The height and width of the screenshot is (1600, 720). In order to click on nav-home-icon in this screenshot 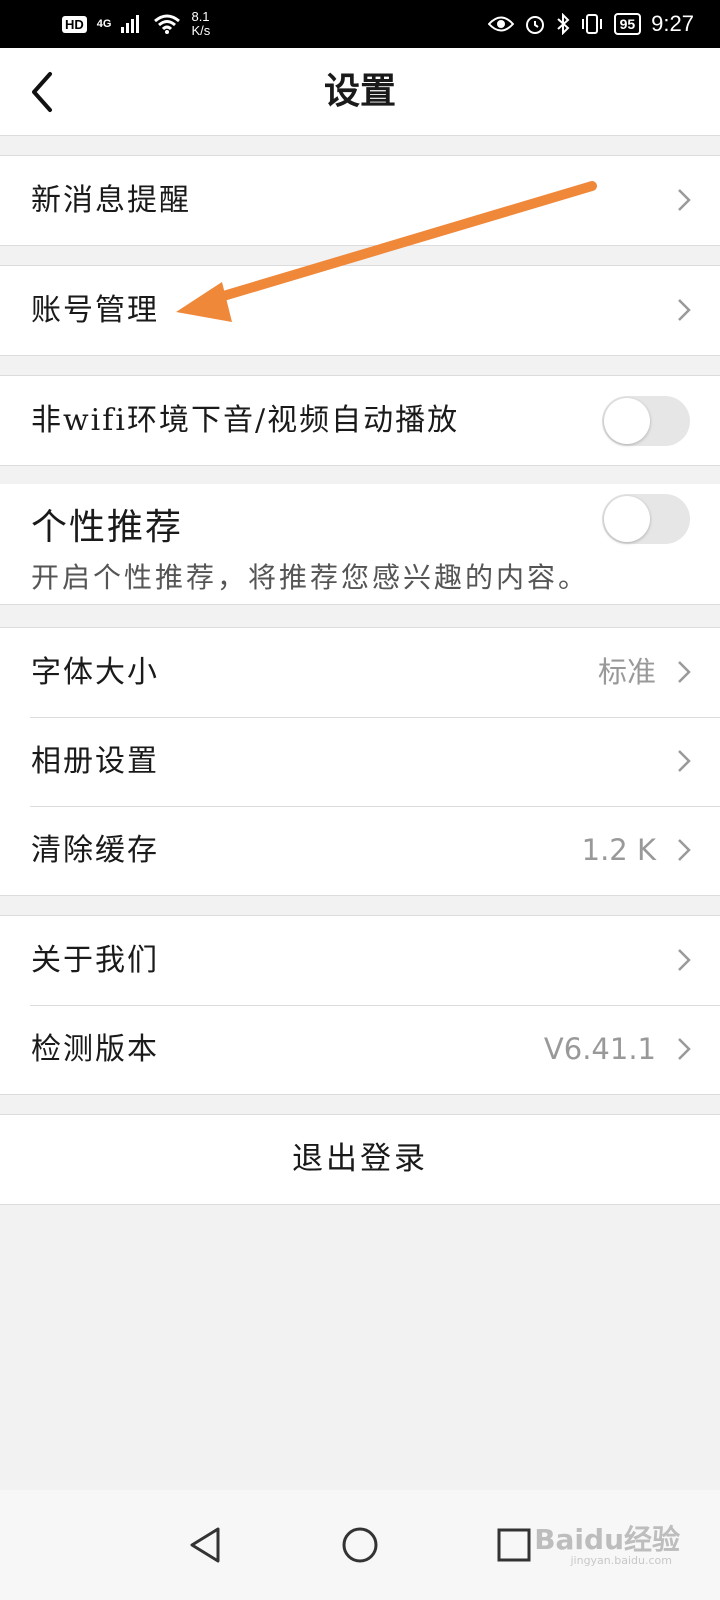, I will do `click(360, 1545)`.